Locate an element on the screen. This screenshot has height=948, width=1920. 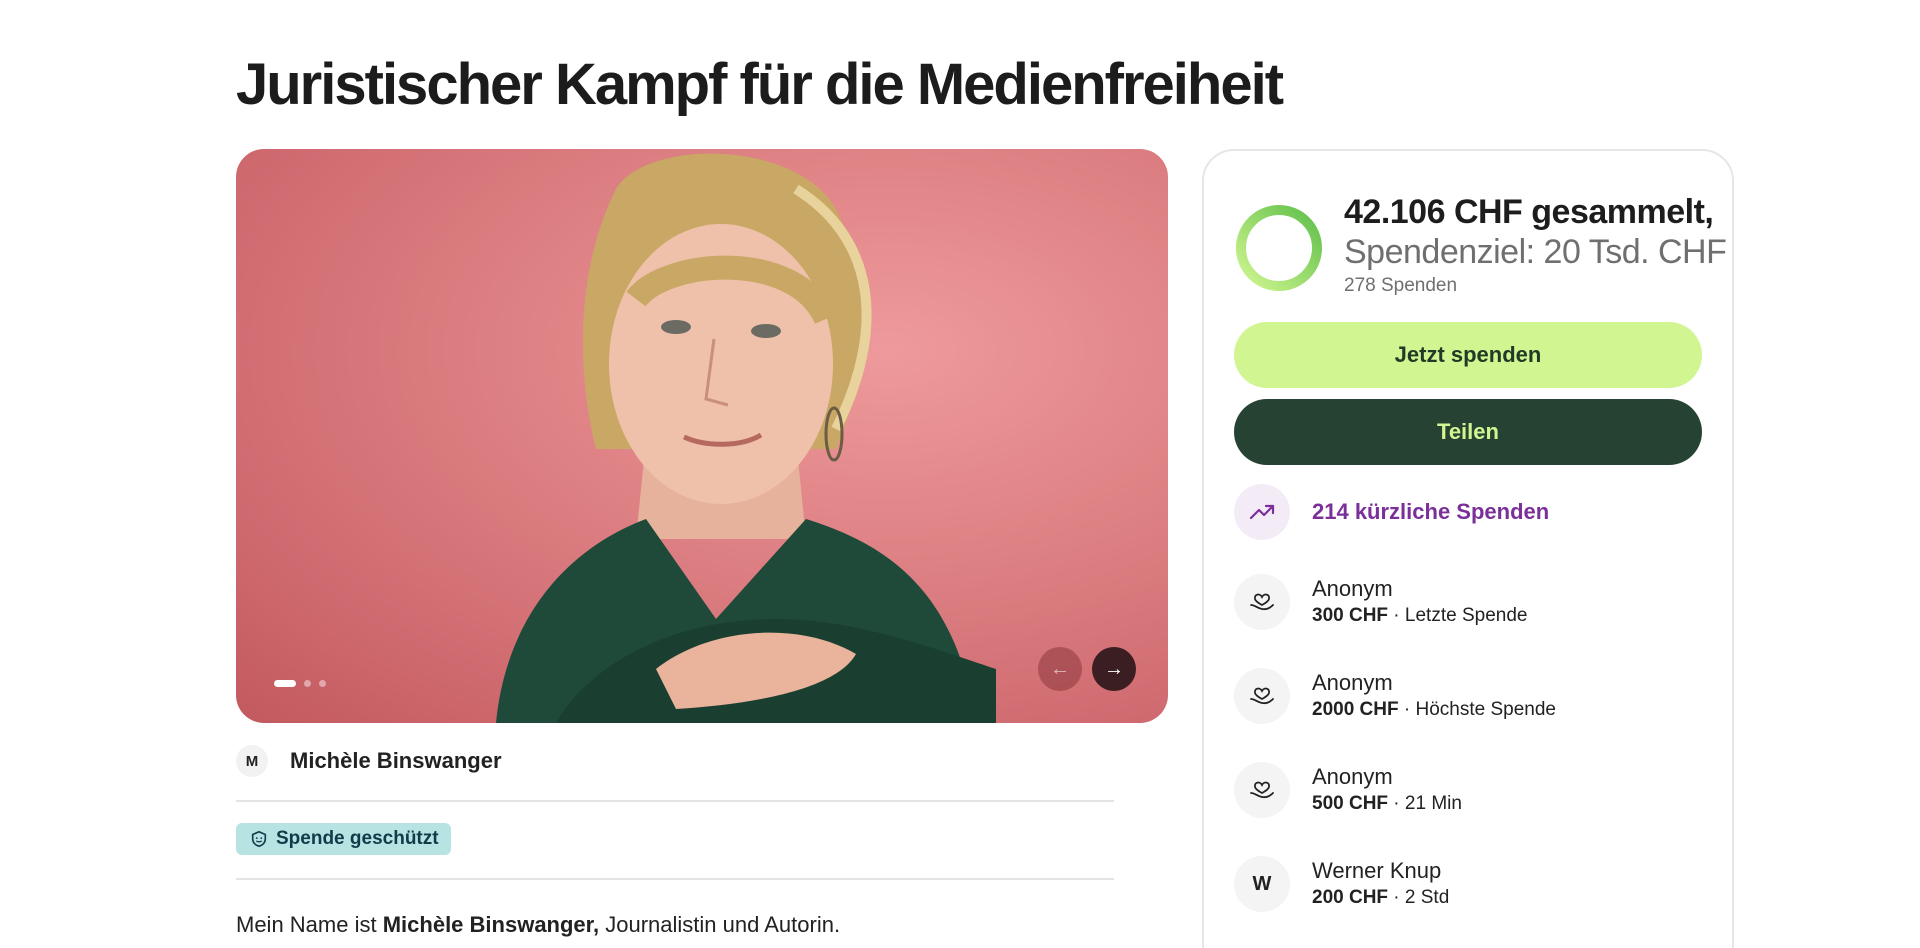
donation-meta: 2000 CHF · Höchste Spende is located at coordinates (1434, 710).